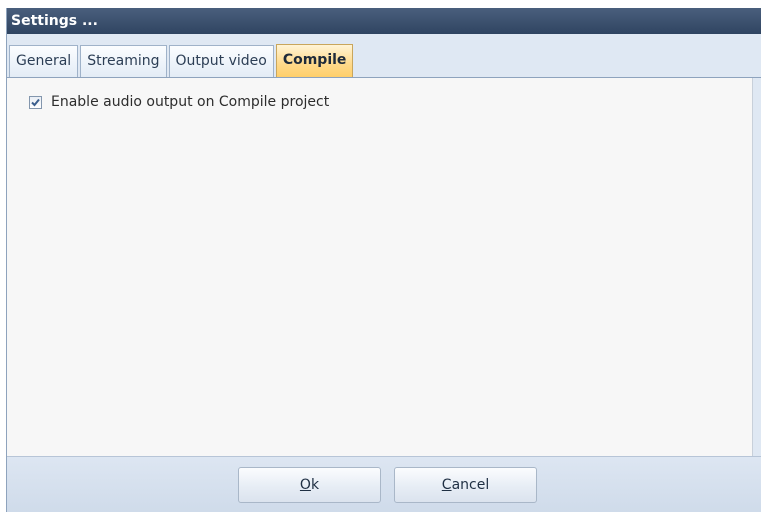 The height and width of the screenshot is (512, 761). Describe the element at coordinates (315, 485) in the screenshot. I see `ok-button-label-rest: k` at that location.